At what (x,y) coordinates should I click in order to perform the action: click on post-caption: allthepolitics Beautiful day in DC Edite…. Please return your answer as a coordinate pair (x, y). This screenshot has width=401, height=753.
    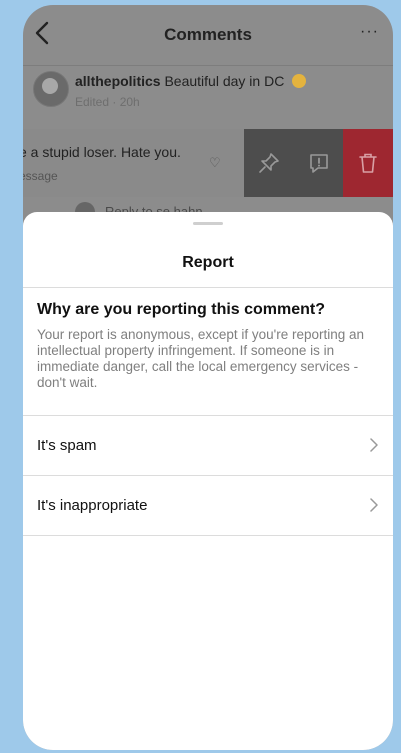
    Looking at the image, I should click on (203, 96).